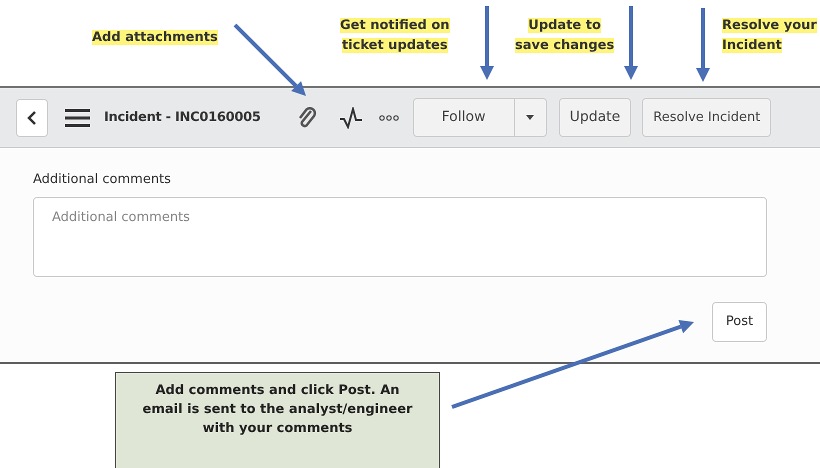  I want to click on annotation-label: Update to save changes, so click(564, 36).